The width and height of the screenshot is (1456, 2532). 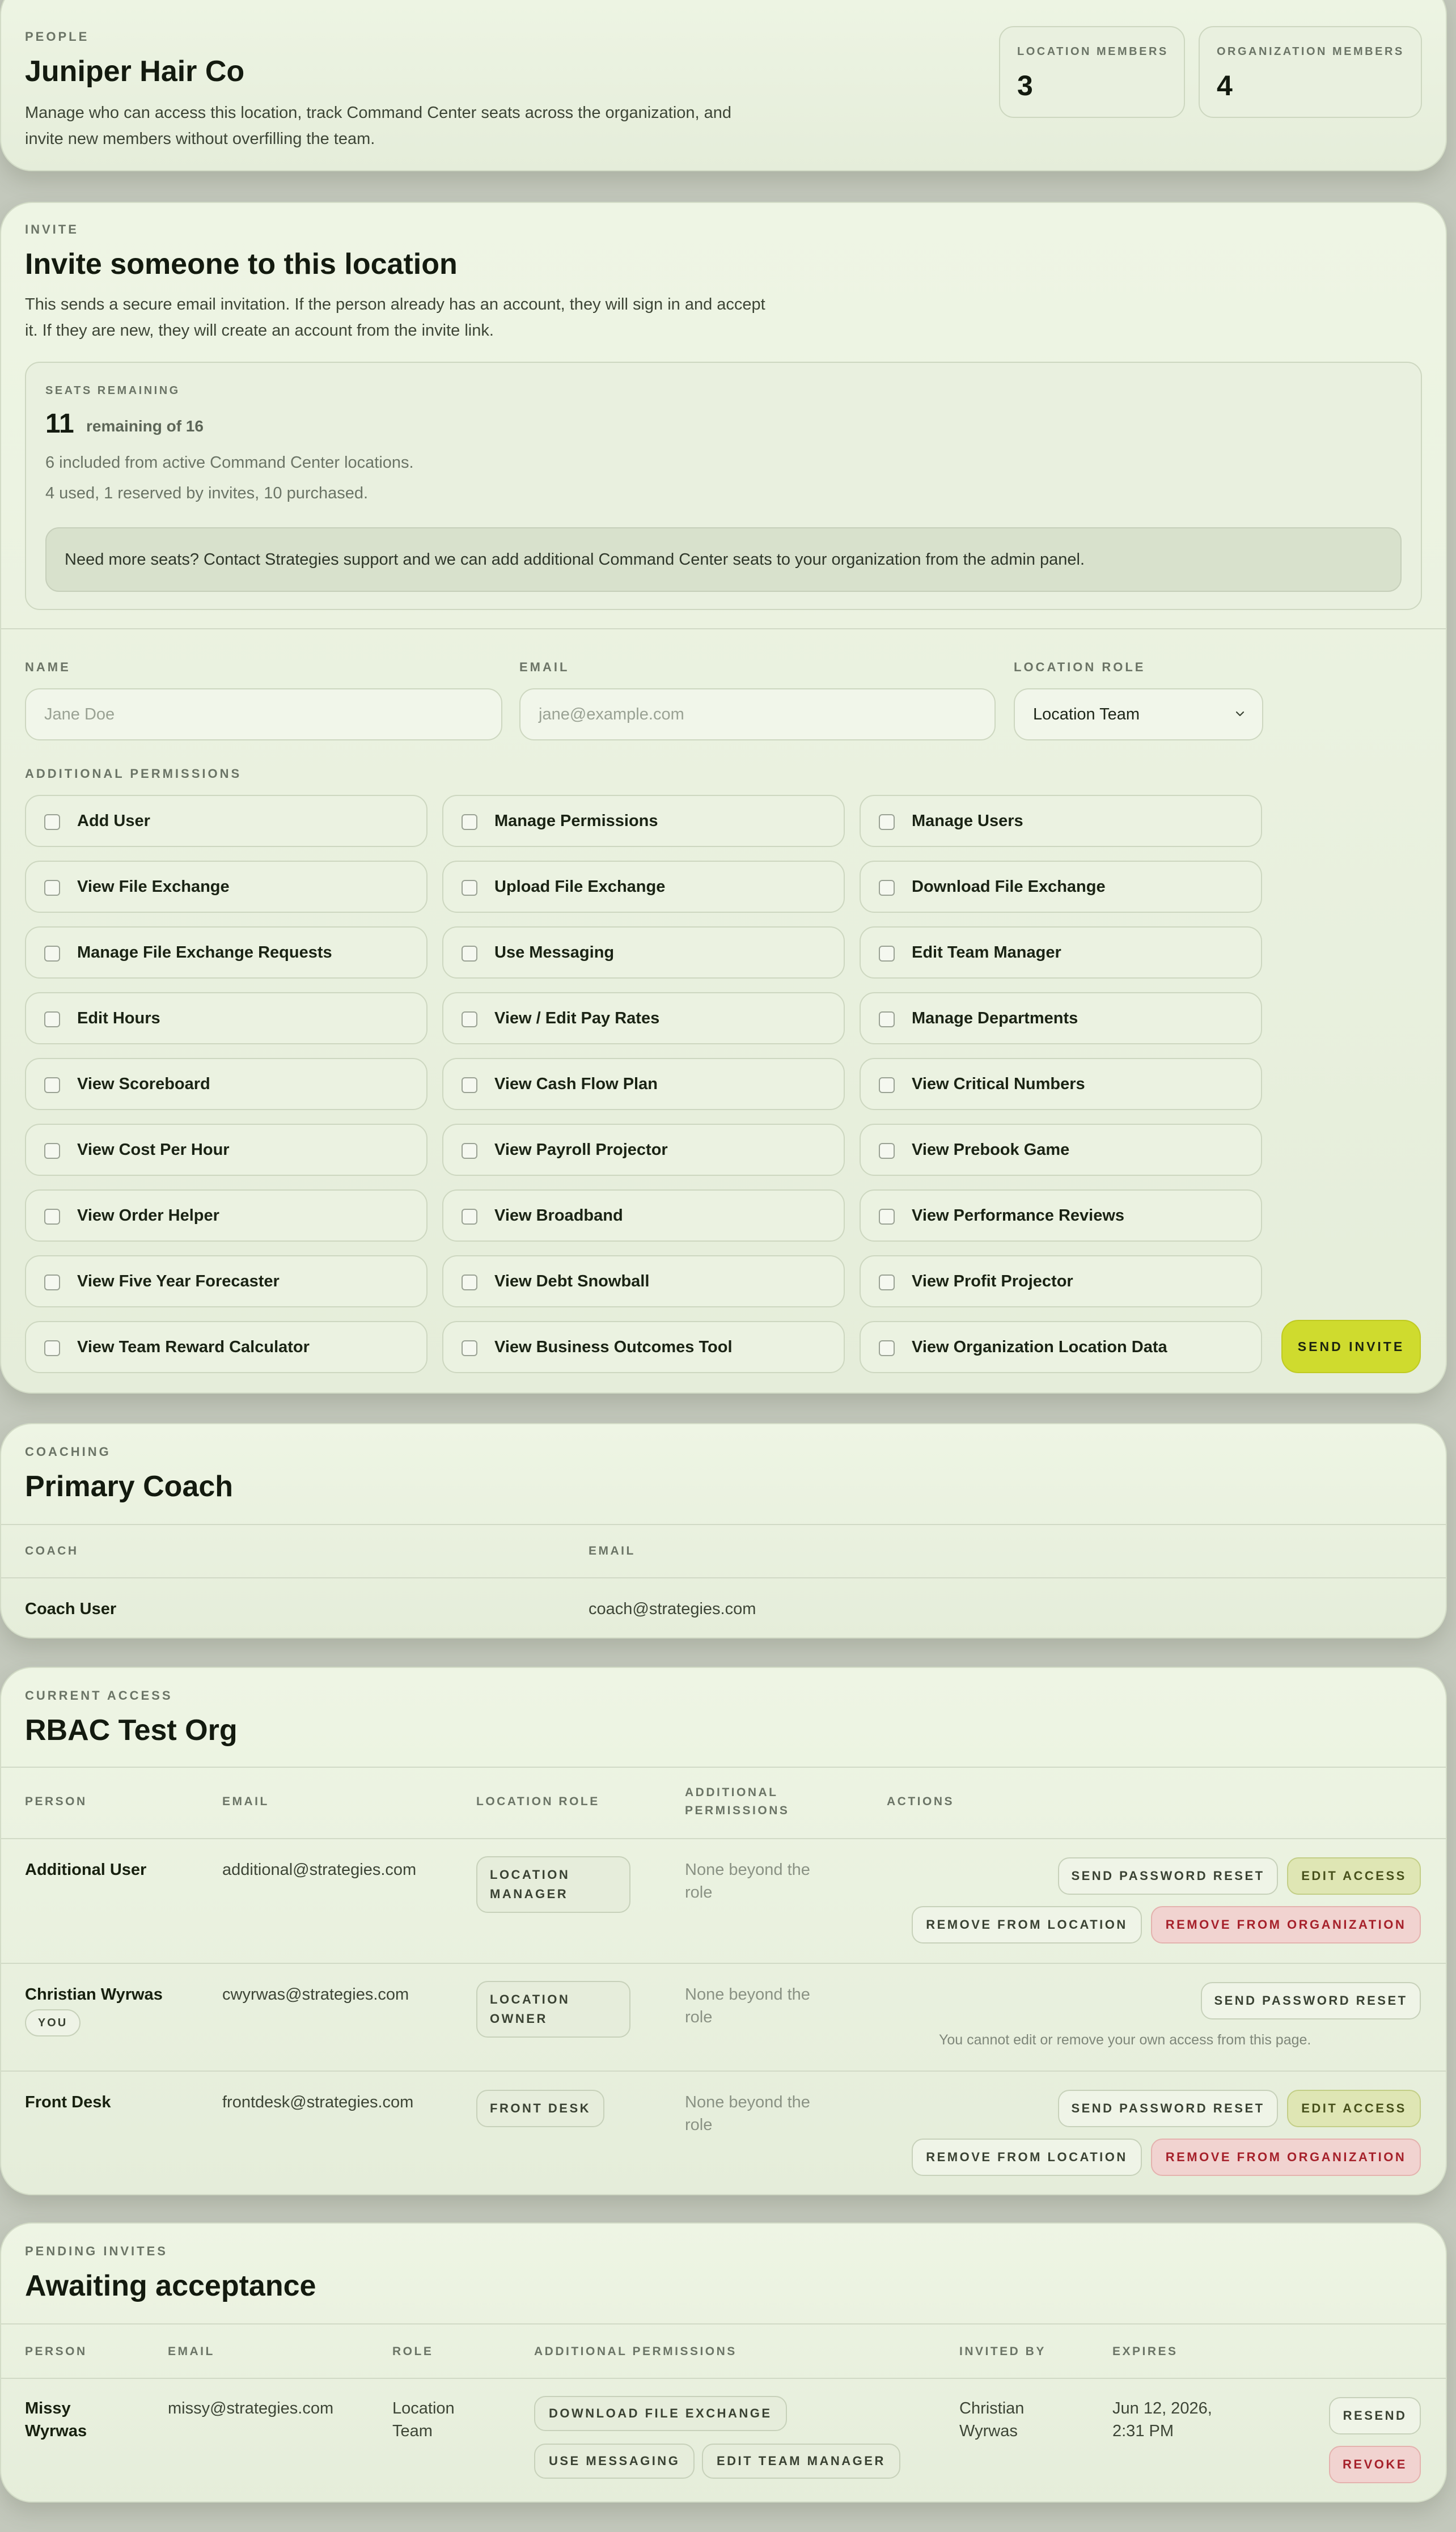 I want to click on permission-option: View Order Helper, so click(x=226, y=1215).